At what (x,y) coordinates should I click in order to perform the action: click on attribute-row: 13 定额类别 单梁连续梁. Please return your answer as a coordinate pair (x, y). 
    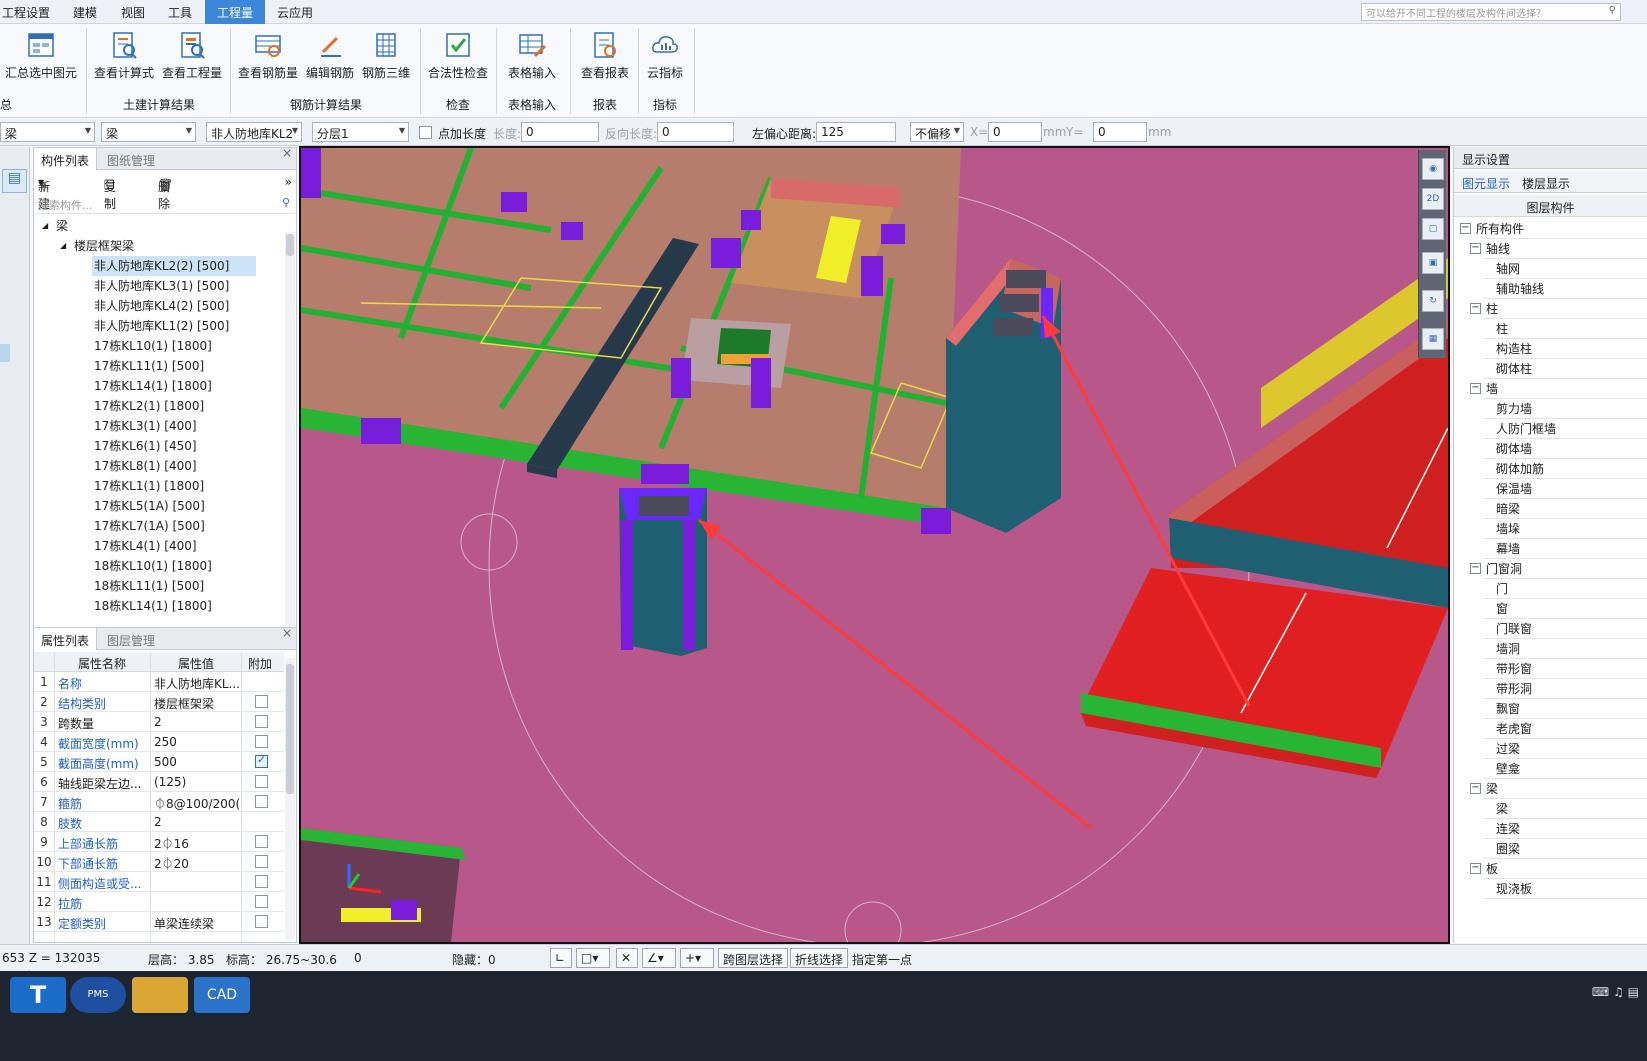
    Looking at the image, I should click on (159, 922).